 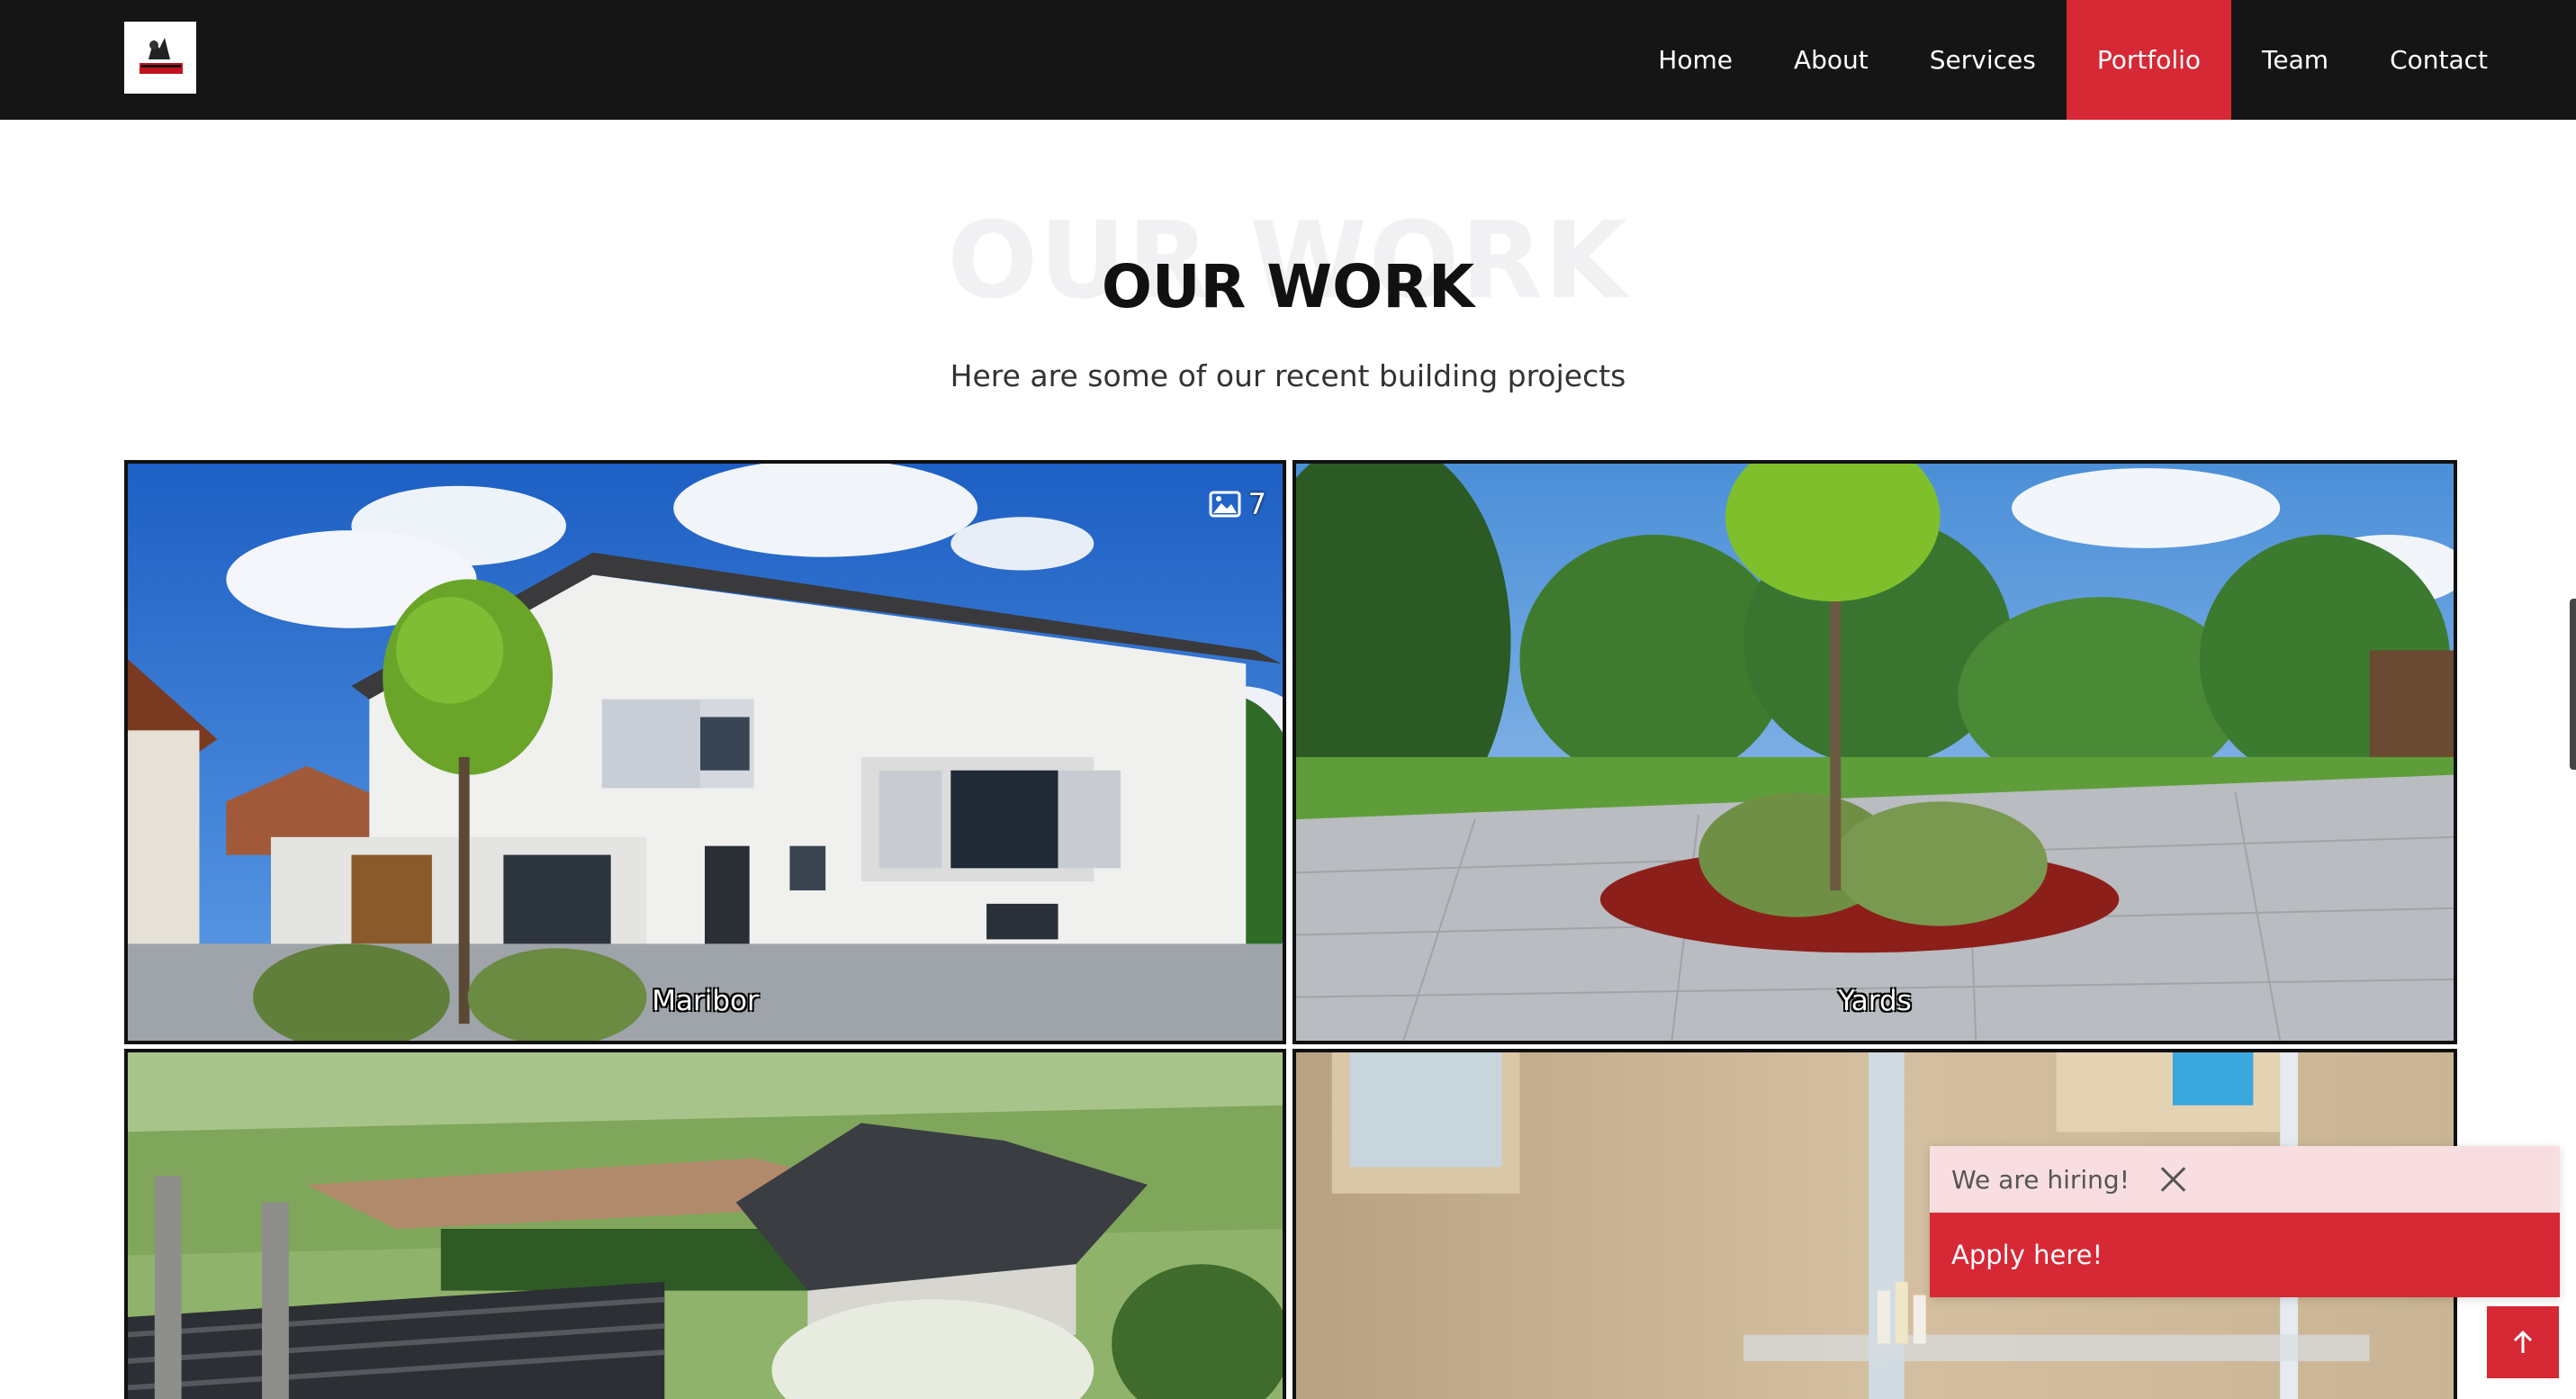 I want to click on logo, so click(x=160, y=58).